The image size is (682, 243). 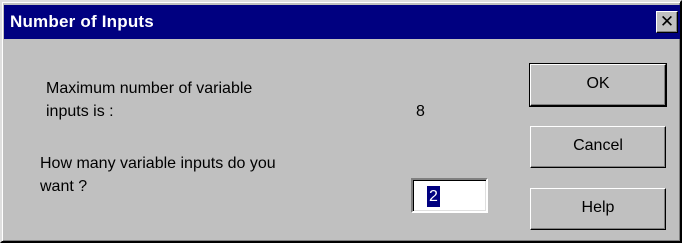 I want to click on cancel-button: Cancel, so click(x=598, y=147).